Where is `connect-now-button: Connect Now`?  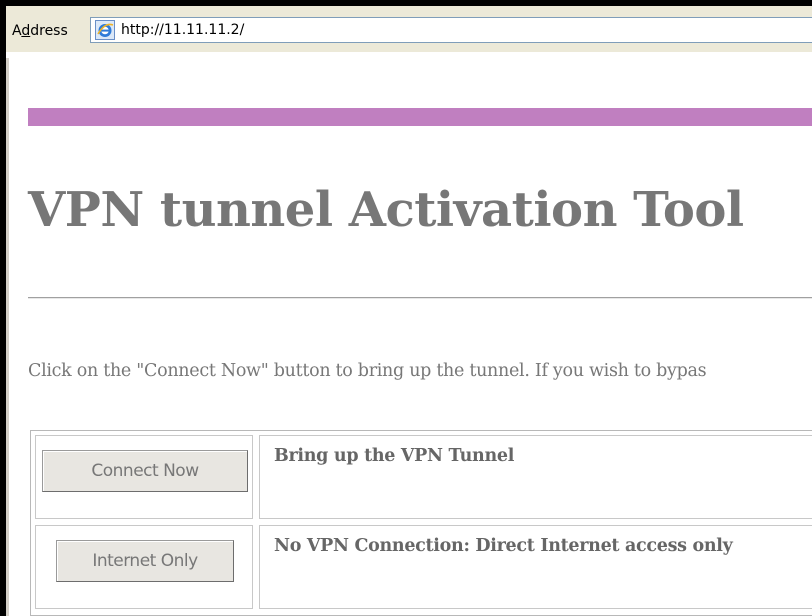 connect-now-button: Connect Now is located at coordinates (145, 471).